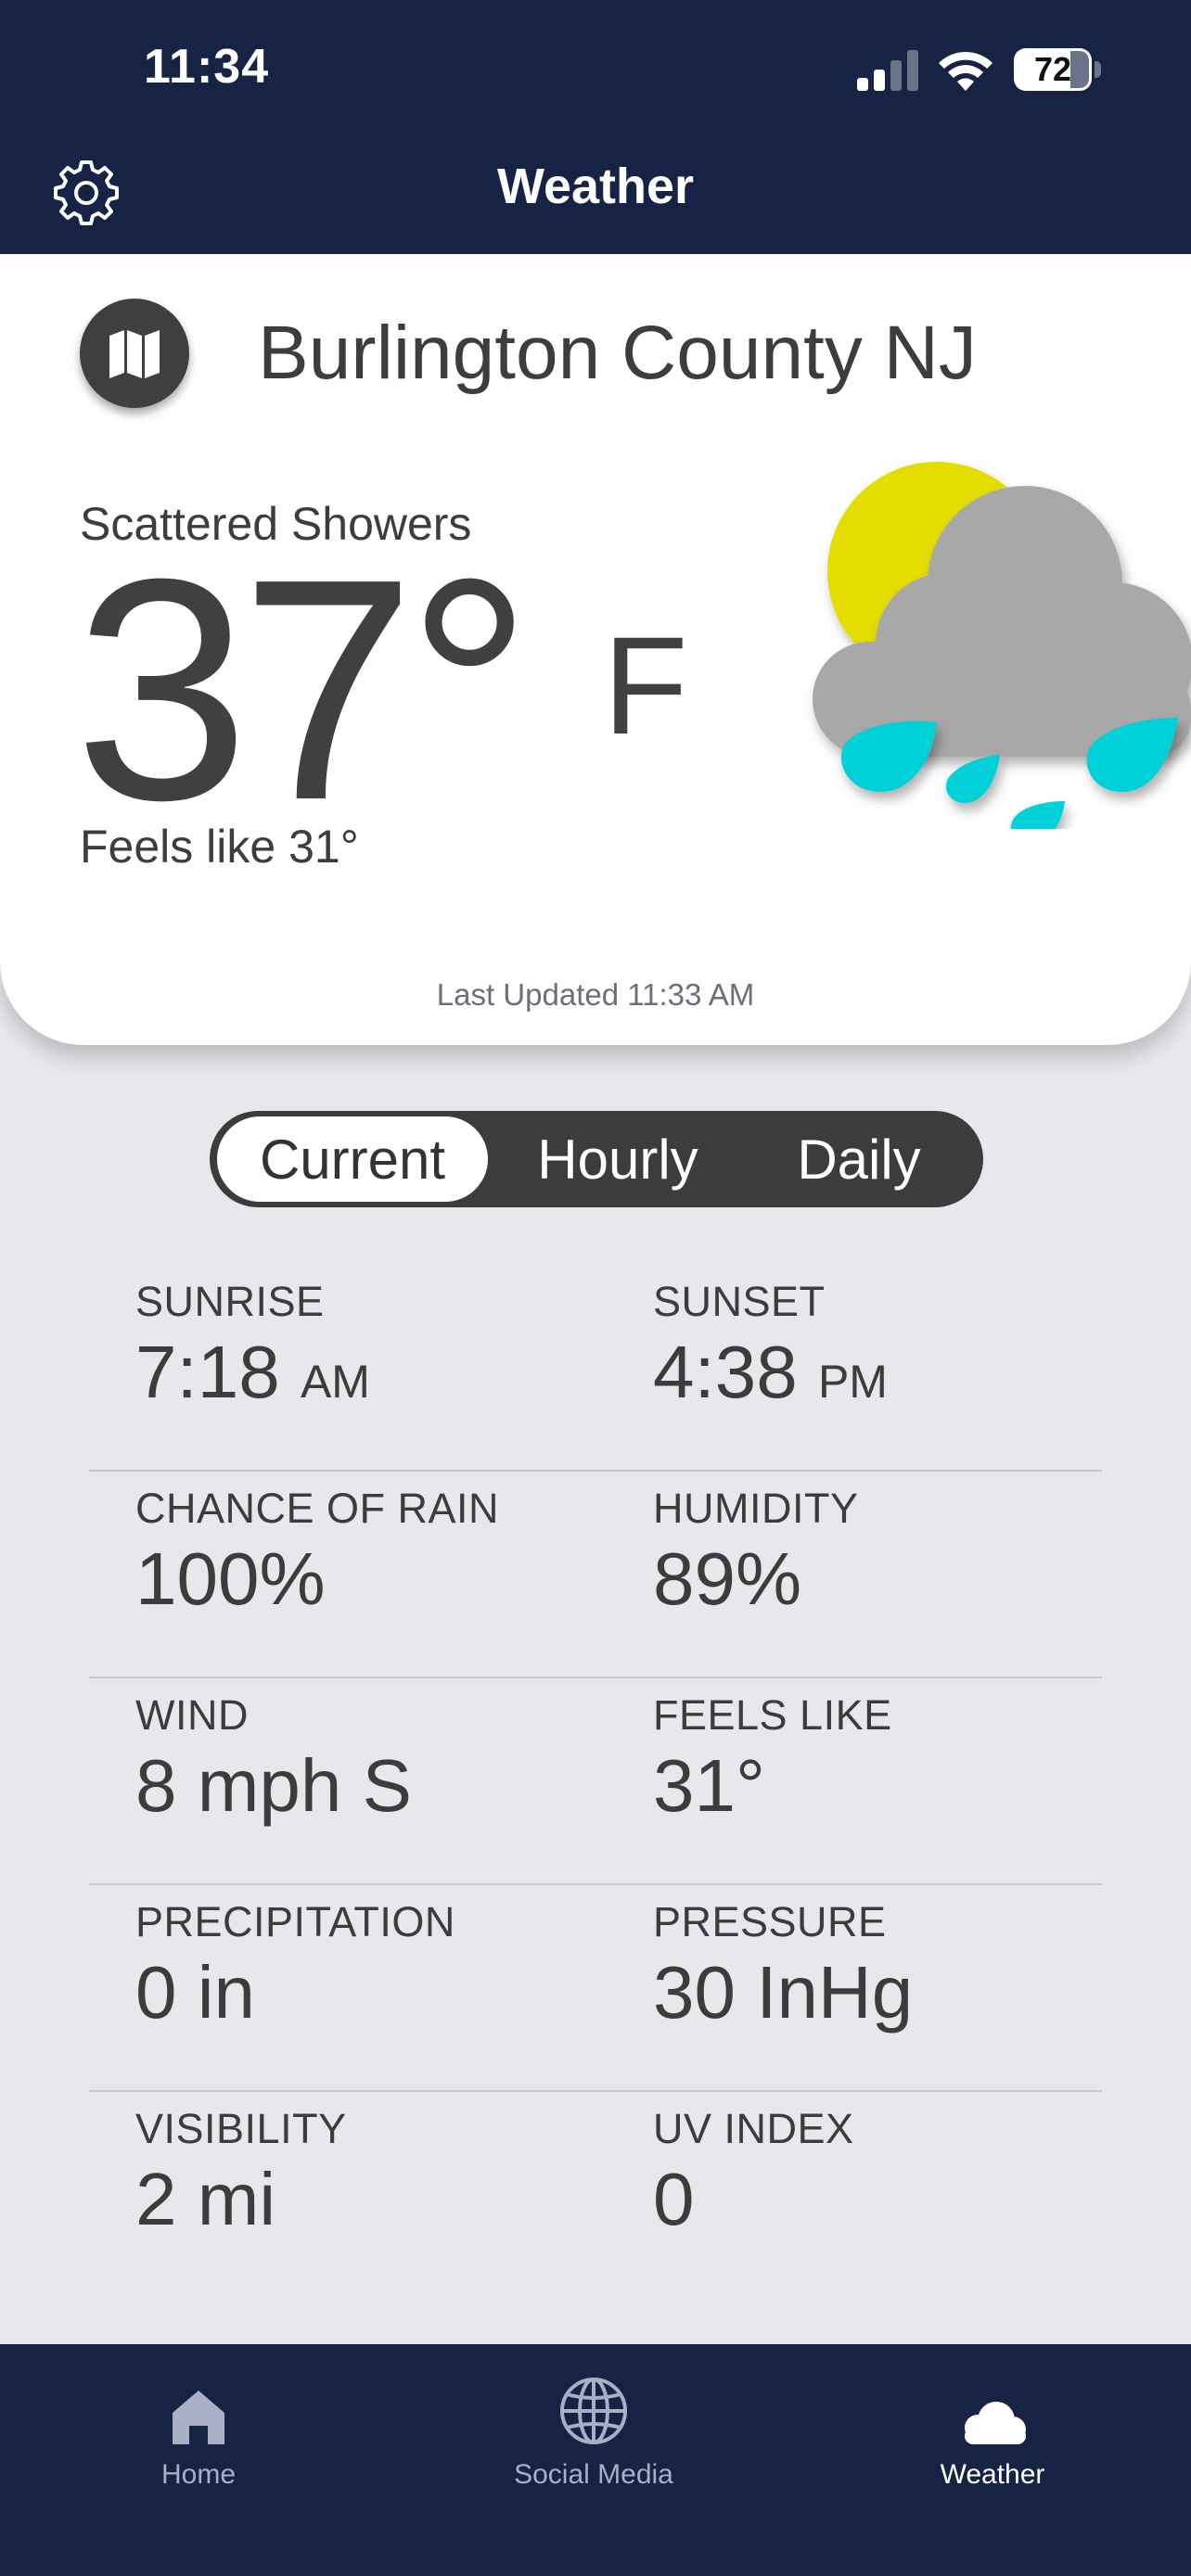 This screenshot has height=2576, width=1191. What do you see at coordinates (230, 1301) in the screenshot?
I see `sunrise-label: SUNRISE` at bounding box center [230, 1301].